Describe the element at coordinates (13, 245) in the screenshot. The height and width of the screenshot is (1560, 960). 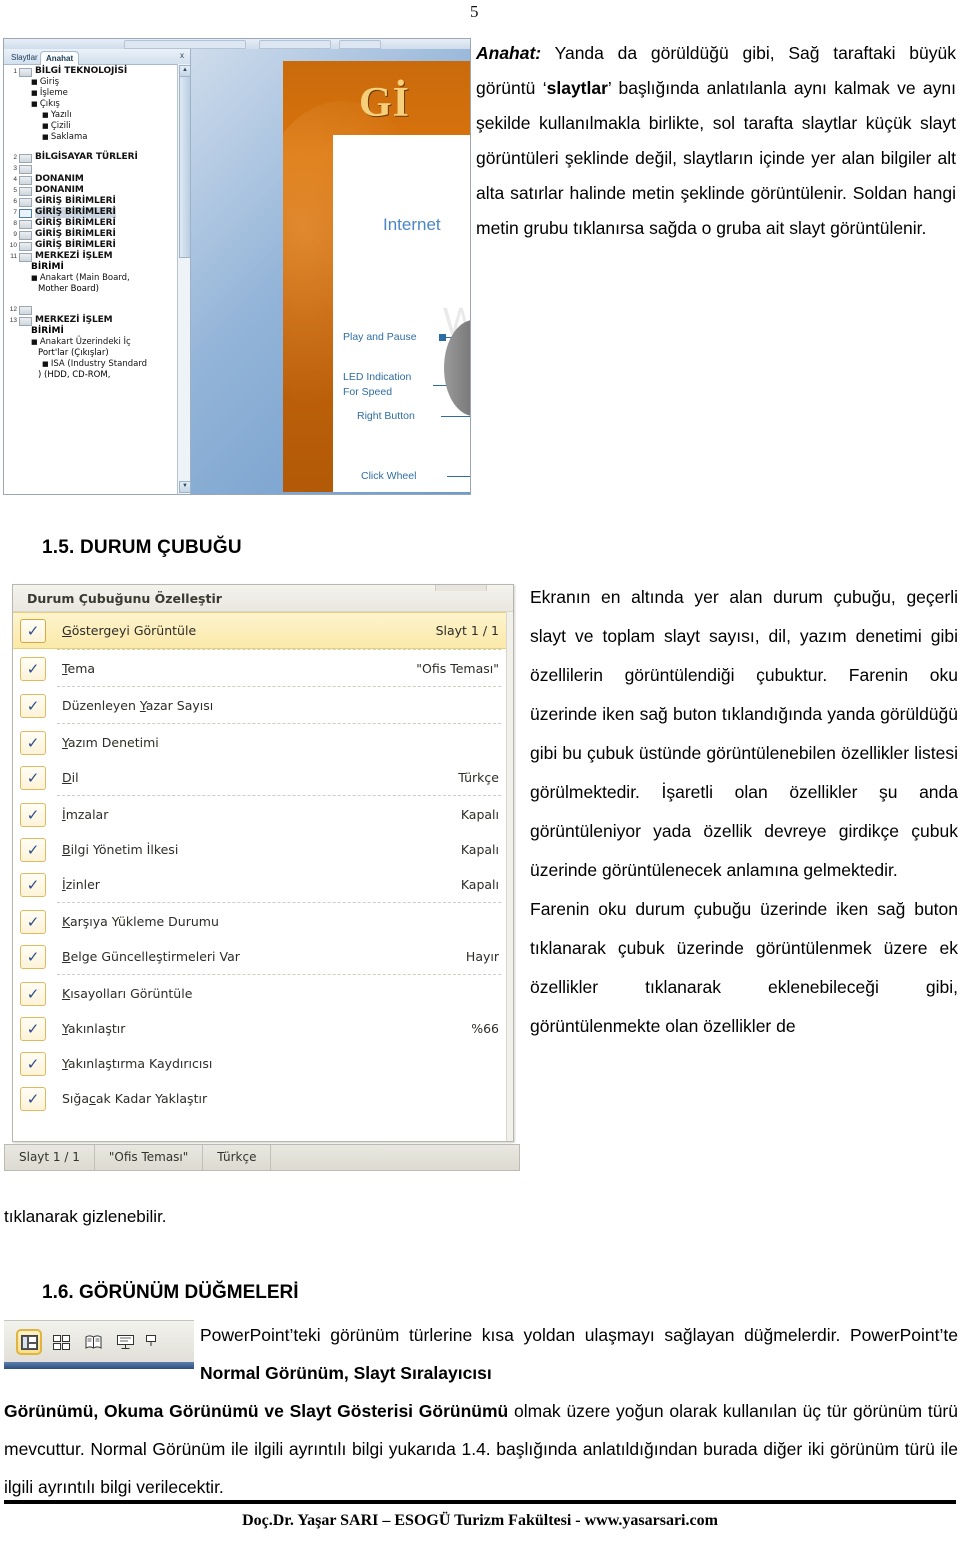
I see `outline-slide-number: 10` at that location.